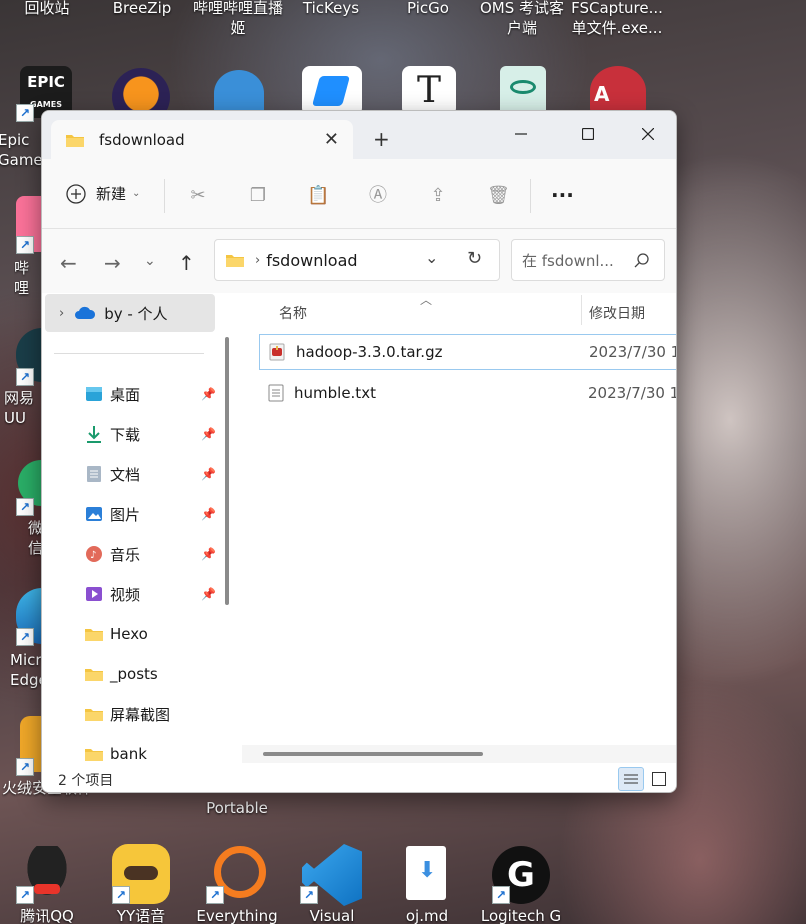  Describe the element at coordinates (202, 139) in the screenshot. I see `tab-fsdownload: fsdownload ✕` at that location.